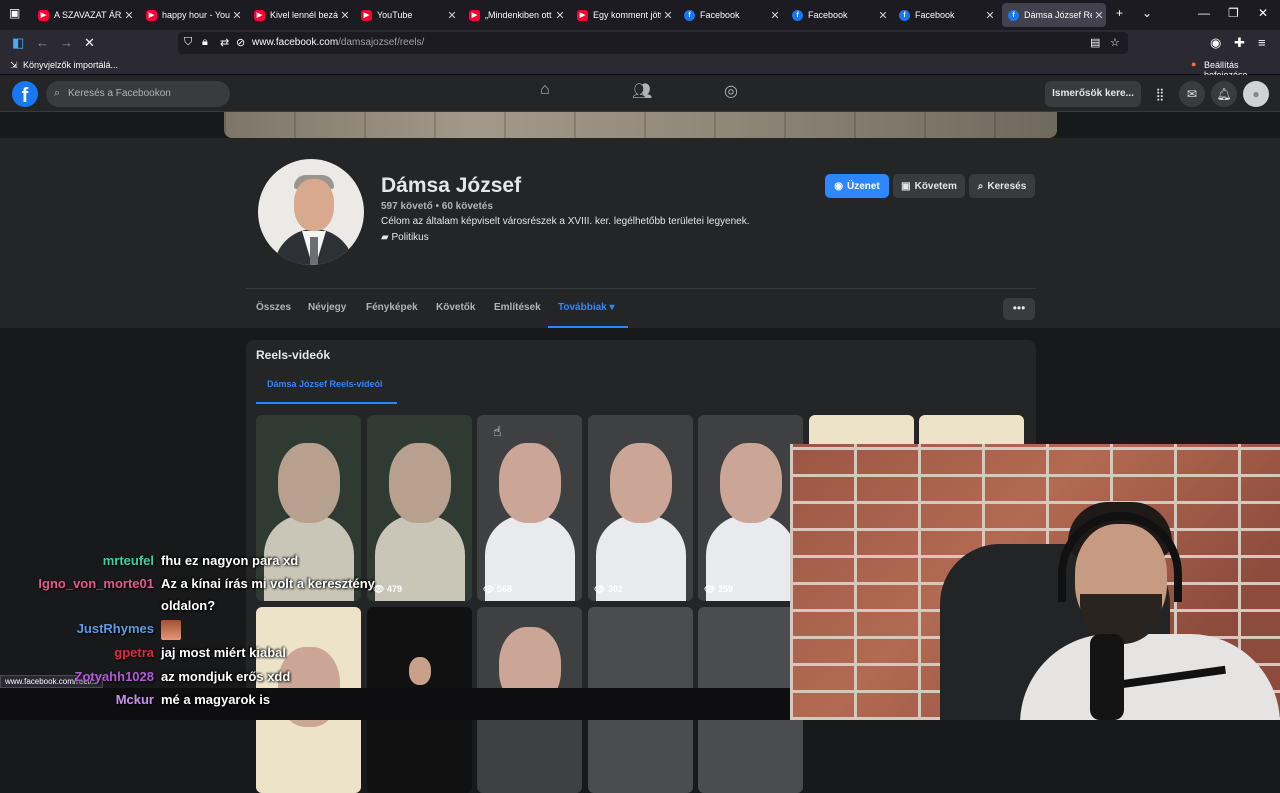 This screenshot has height=793, width=1280. Describe the element at coordinates (1256, 94) in the screenshot. I see `account-avatar: ●` at that location.